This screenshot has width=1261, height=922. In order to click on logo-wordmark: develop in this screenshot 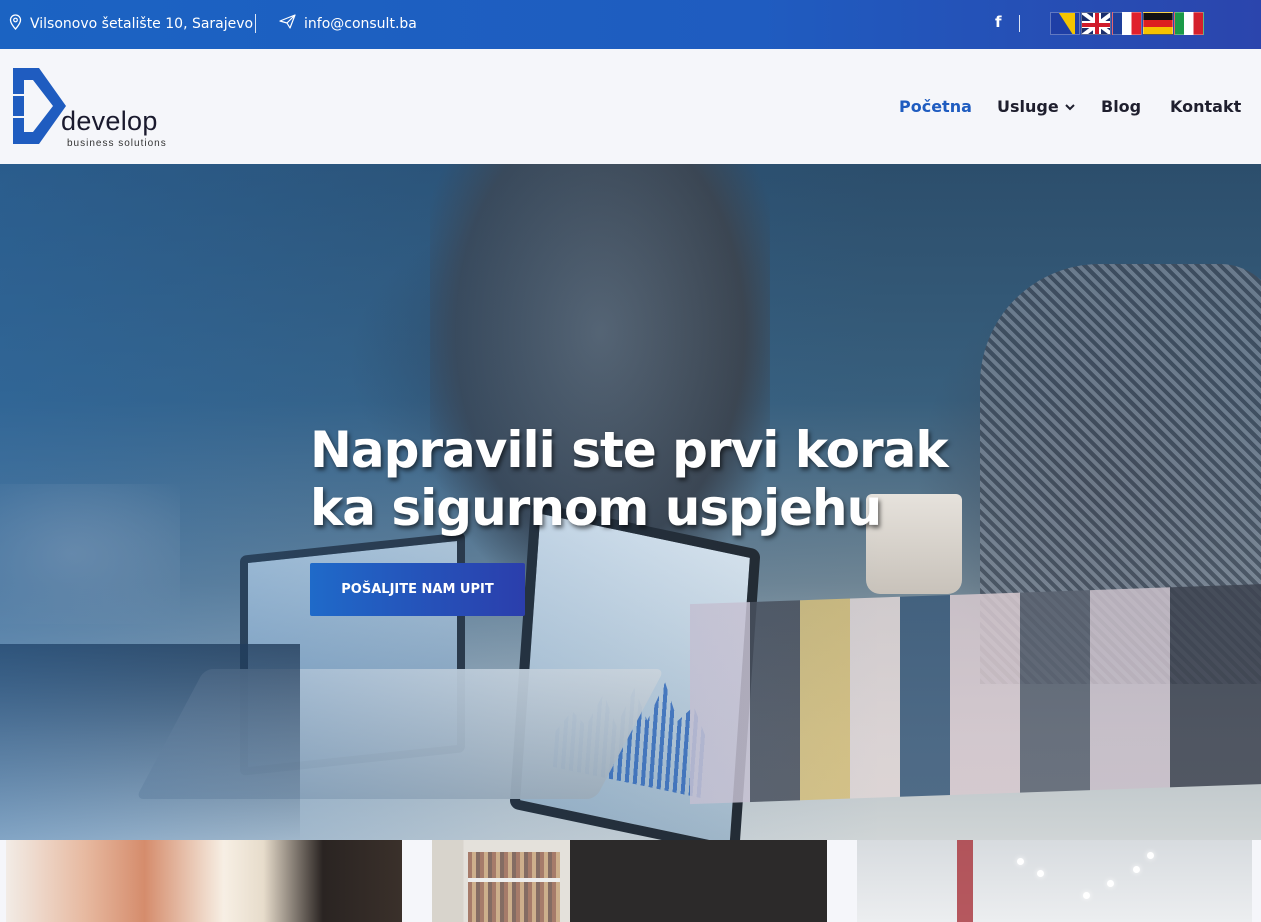, I will do `click(109, 121)`.